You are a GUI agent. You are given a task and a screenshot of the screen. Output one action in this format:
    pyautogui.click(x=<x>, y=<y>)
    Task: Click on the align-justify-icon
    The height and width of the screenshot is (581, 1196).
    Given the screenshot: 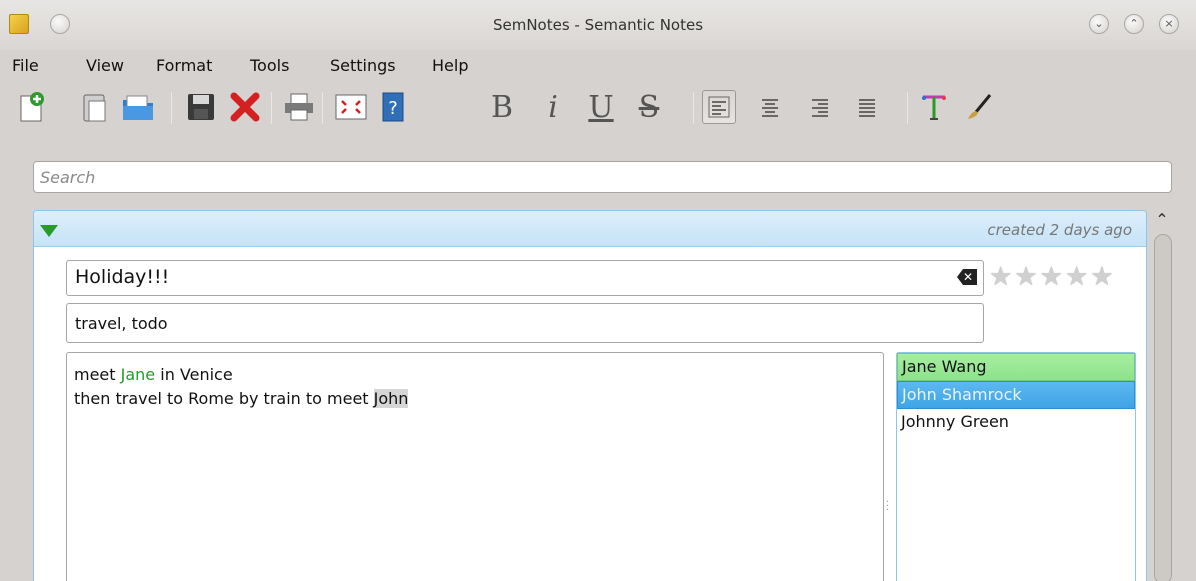 What is the action you would take?
    pyautogui.click(x=867, y=107)
    